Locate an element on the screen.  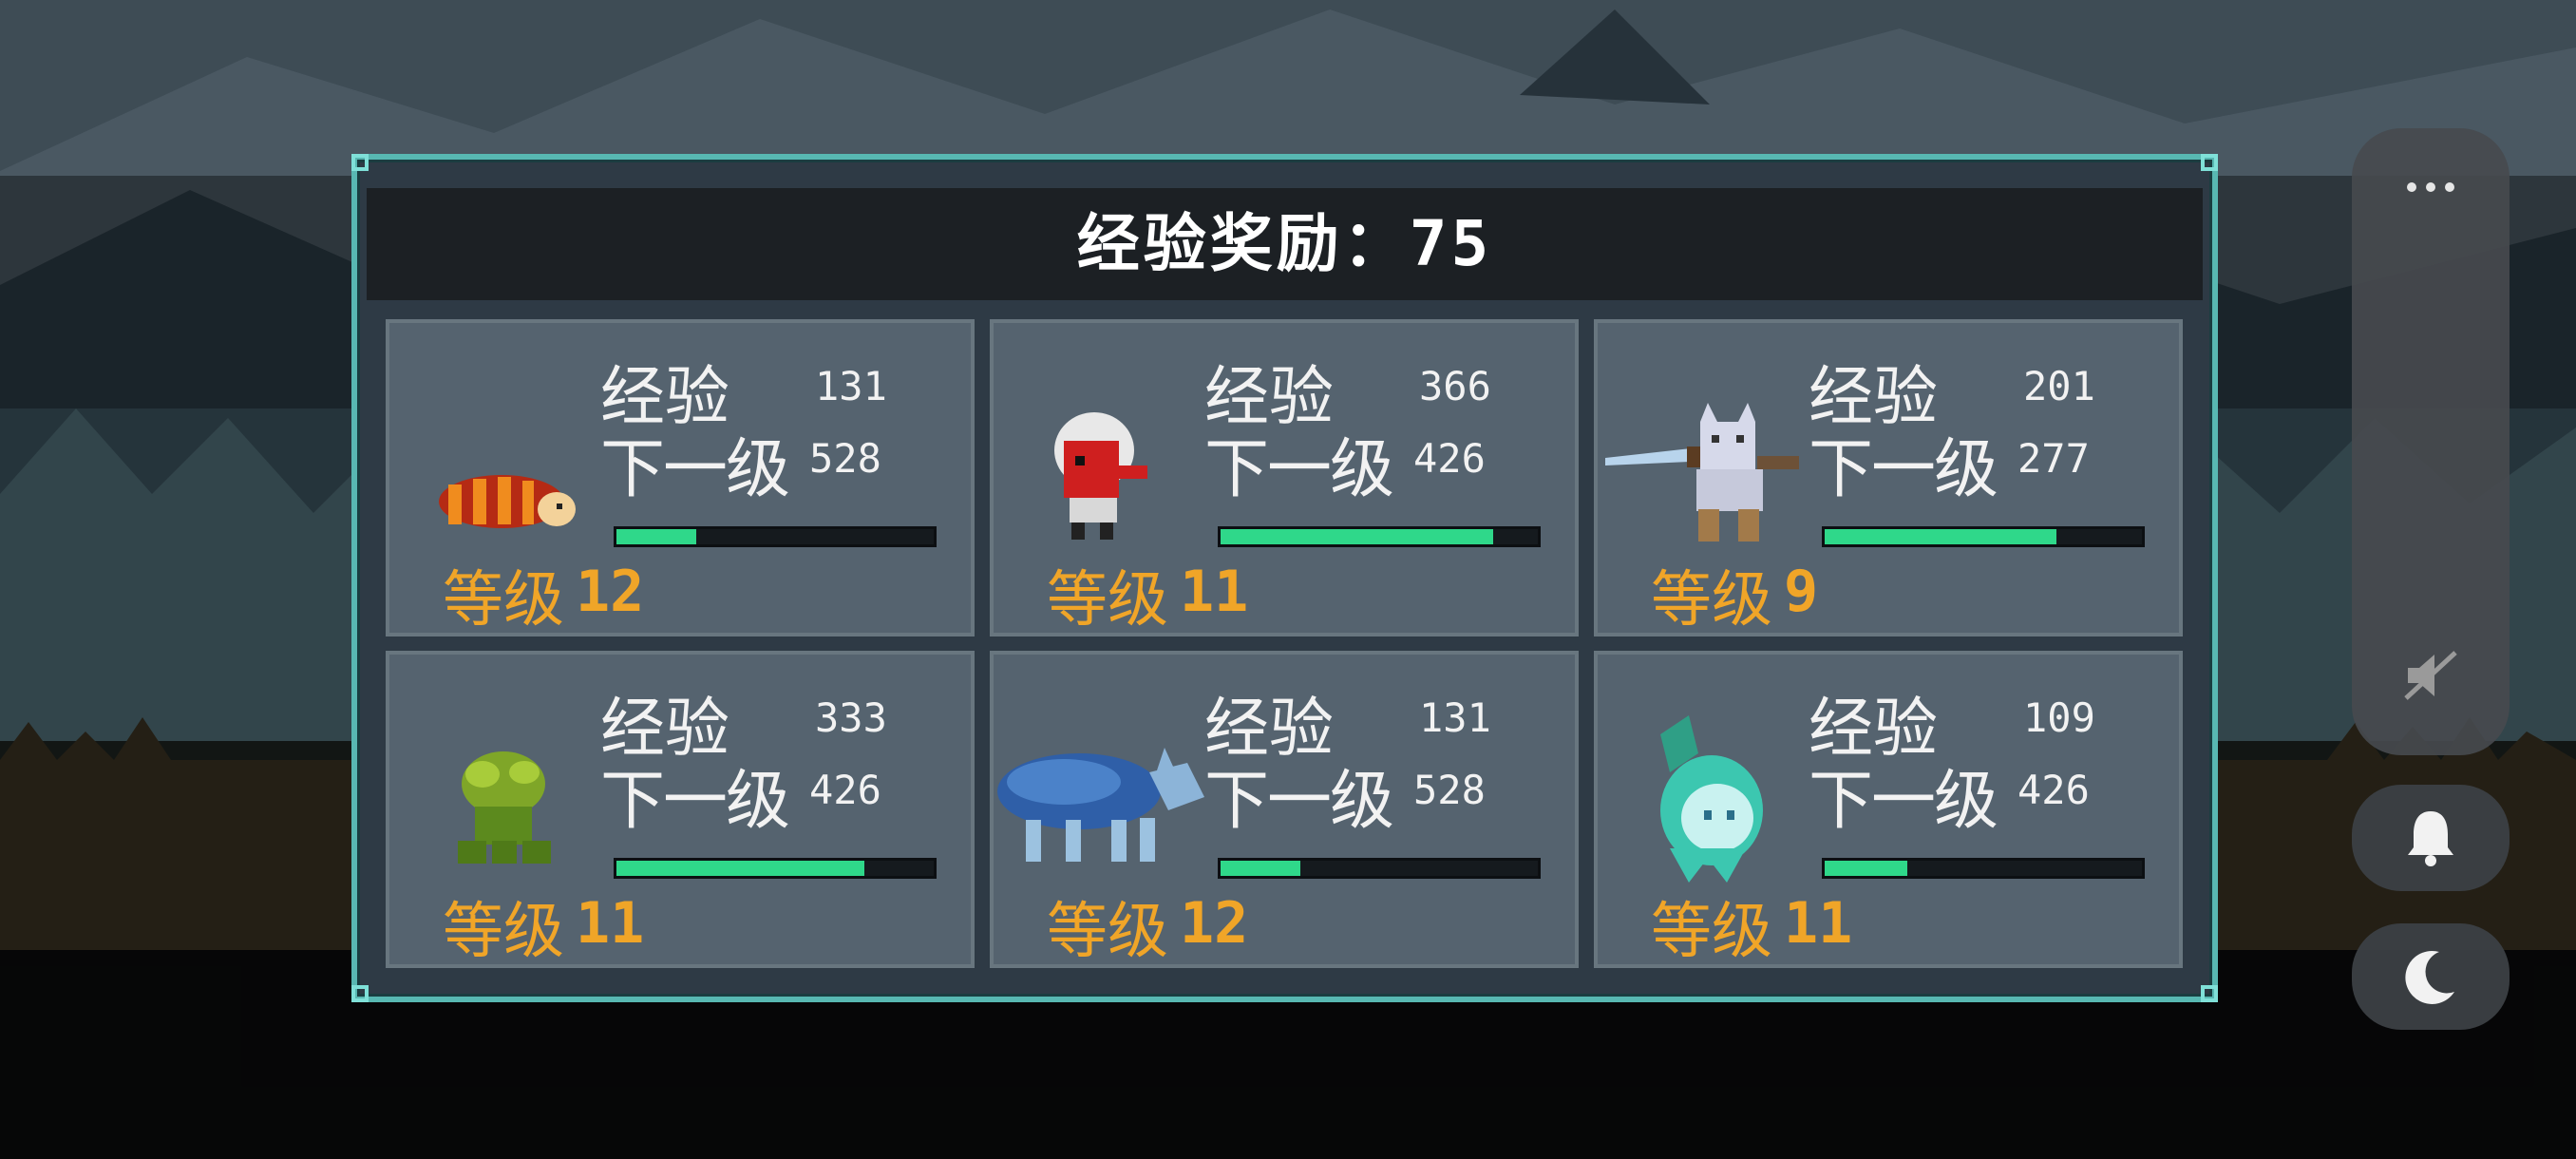
next-level-value: 277 is located at coordinates (2053, 458).